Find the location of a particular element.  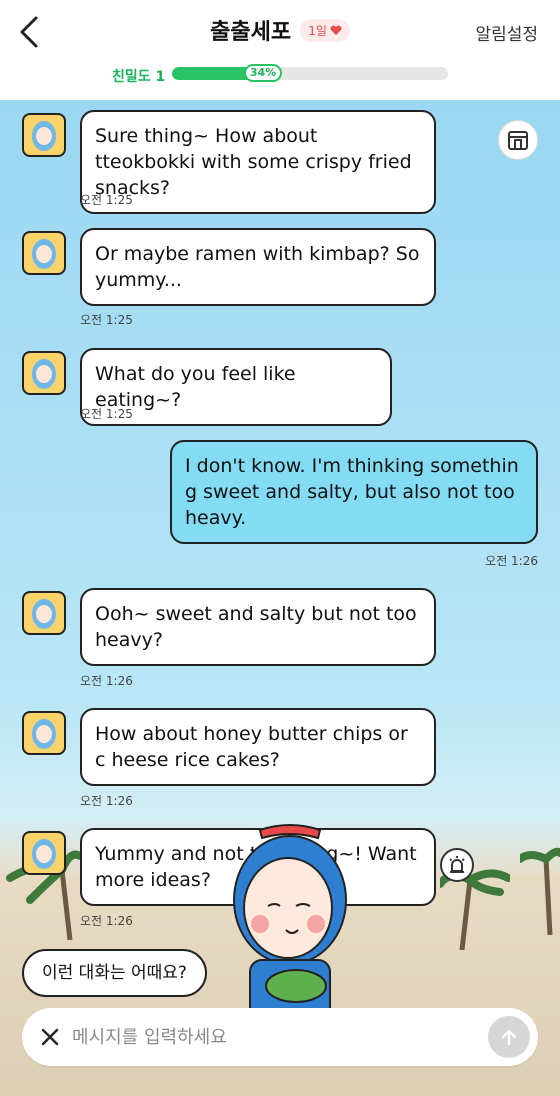

character-illustration is located at coordinates (290, 922).